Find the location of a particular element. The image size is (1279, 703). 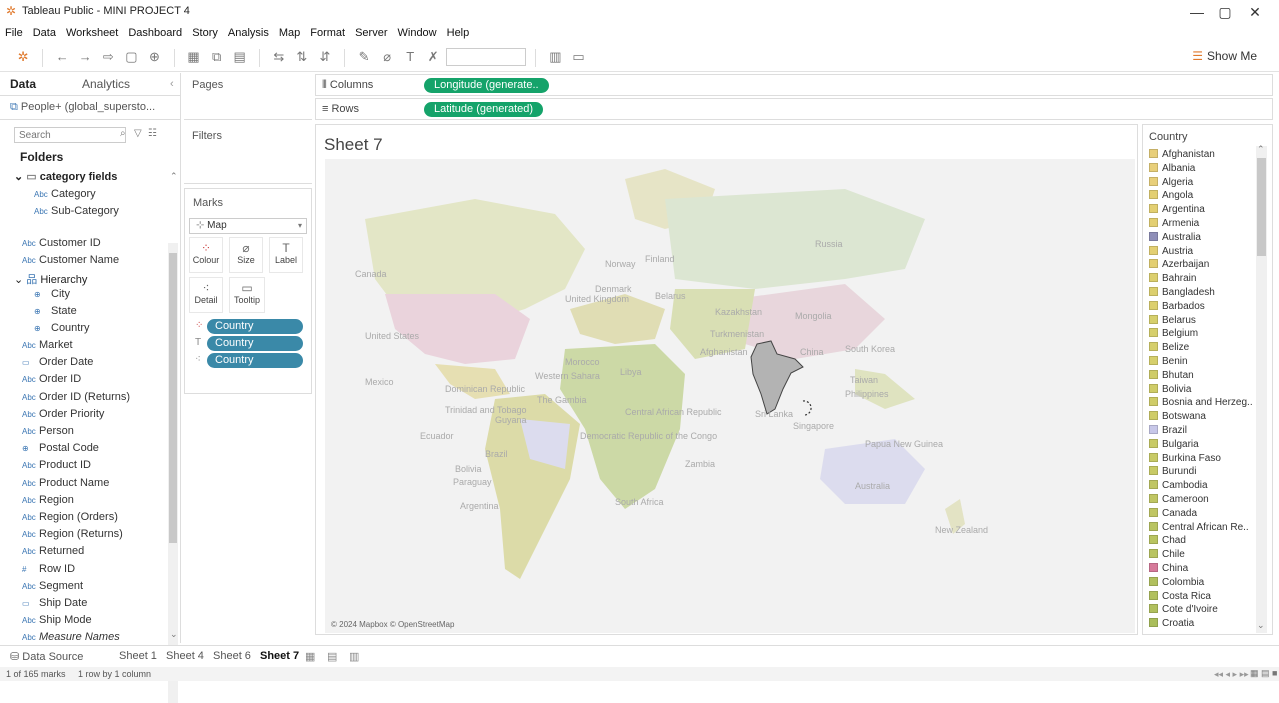

legend-item: Canada is located at coordinates (1173, 514).